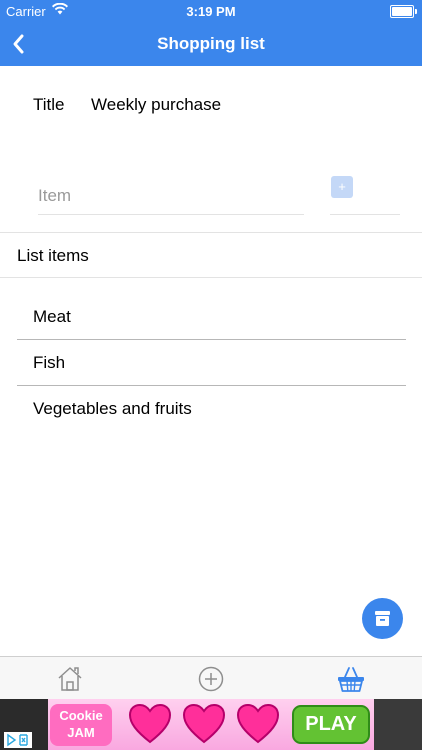 The image size is (422, 753). I want to click on status-time: 3:19 PM, so click(211, 11).